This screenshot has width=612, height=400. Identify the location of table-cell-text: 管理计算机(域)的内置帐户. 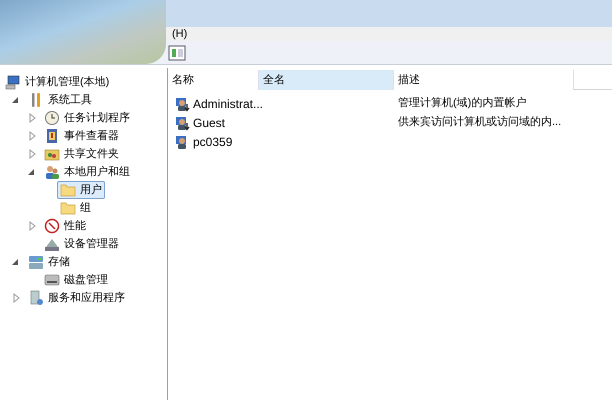
(461, 104).